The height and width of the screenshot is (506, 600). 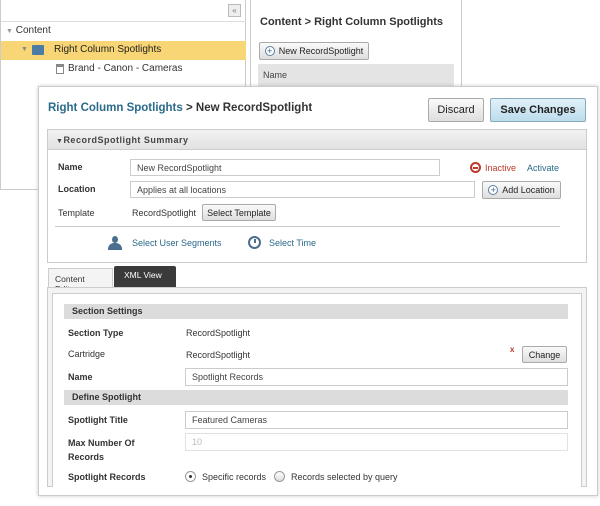 I want to click on tab-content-editor: Content Editor, so click(x=80, y=281).